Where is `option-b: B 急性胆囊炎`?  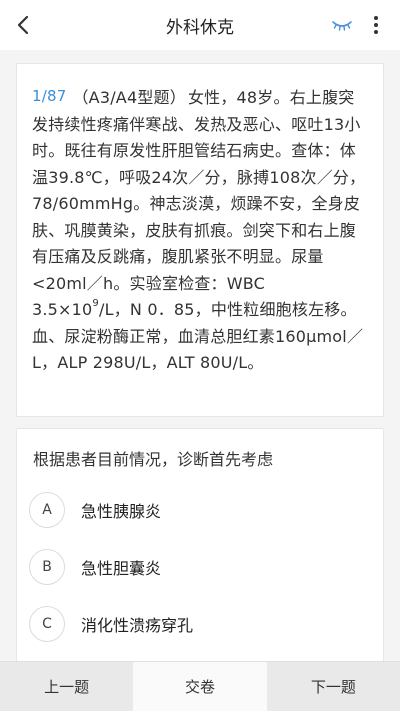 option-b: B 急性胆囊炎 is located at coordinates (206, 567).